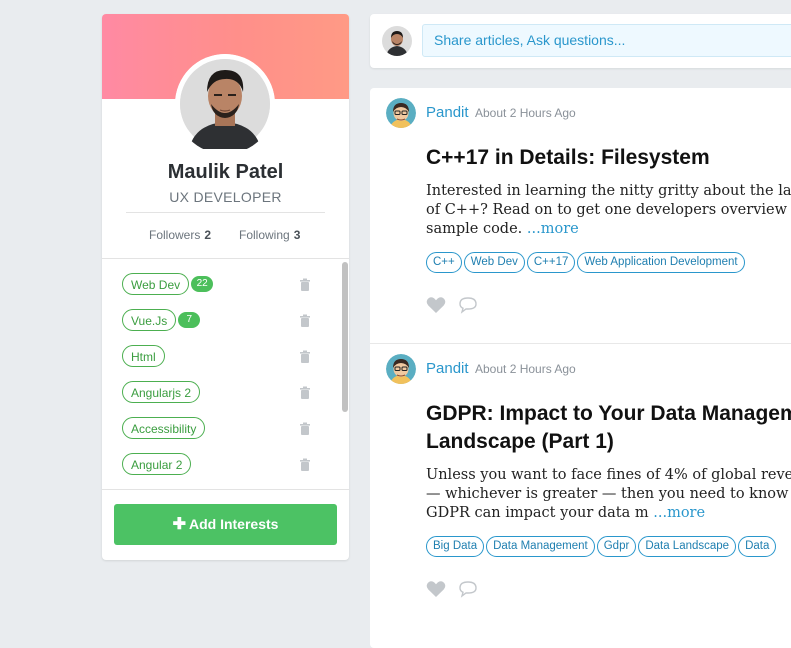  I want to click on post-title-line: Landscape (Part 1), so click(520, 441).